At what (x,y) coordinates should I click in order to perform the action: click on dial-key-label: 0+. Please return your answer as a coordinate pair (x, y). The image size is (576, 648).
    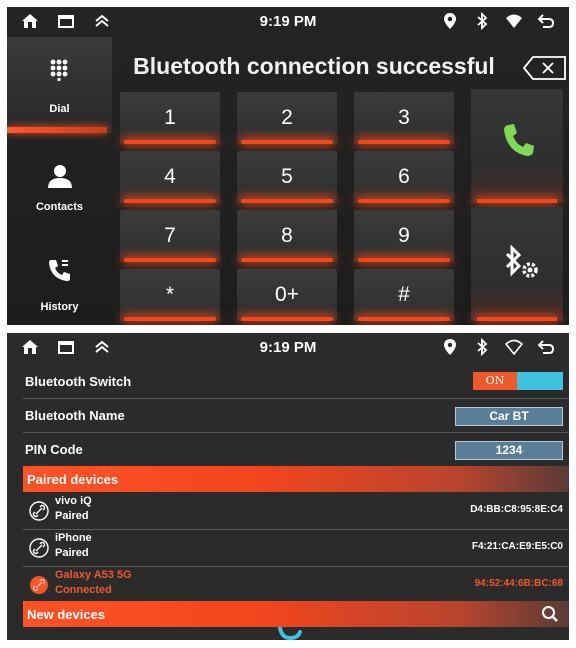
    Looking at the image, I should click on (287, 294).